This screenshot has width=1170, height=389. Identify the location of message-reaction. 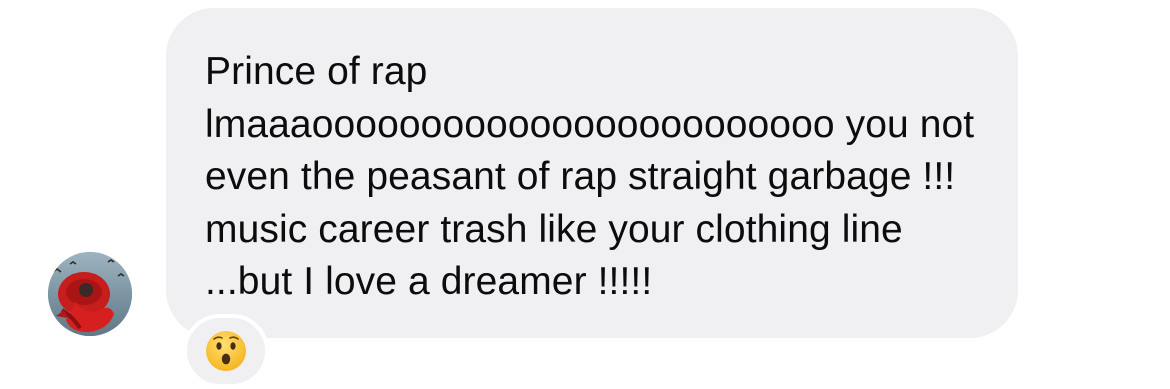
(226, 351).